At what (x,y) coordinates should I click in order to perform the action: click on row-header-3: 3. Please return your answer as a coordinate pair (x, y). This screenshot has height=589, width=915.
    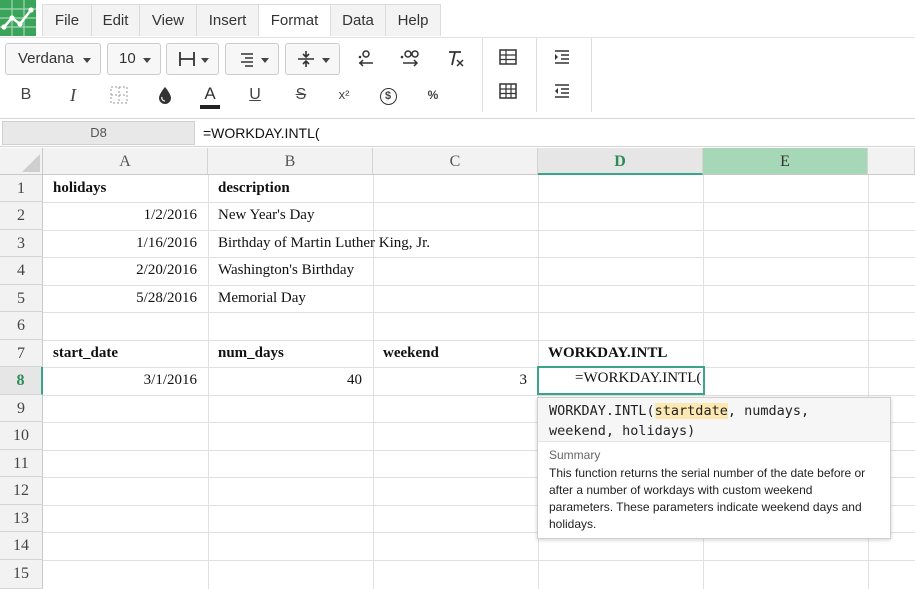
    Looking at the image, I should click on (21, 243).